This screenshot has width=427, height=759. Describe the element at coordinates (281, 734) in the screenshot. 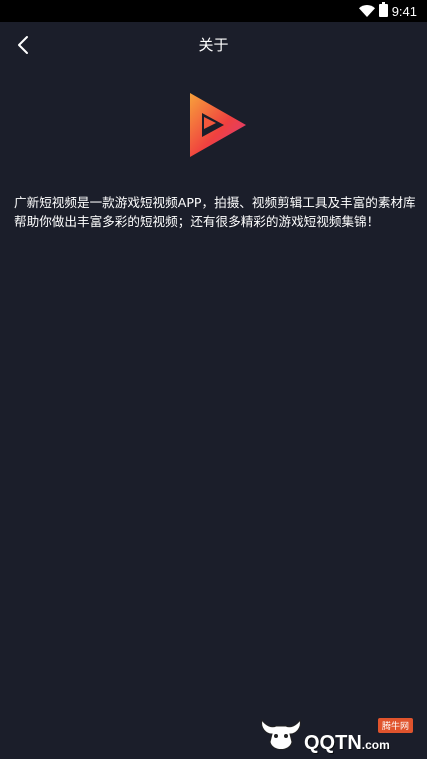

I see `bull-logo-icon` at that location.